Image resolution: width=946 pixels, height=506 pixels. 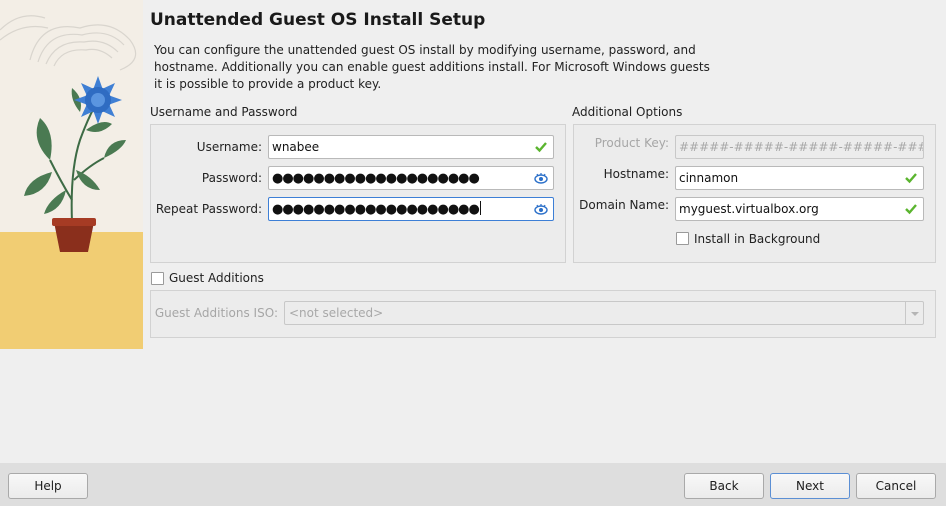 What do you see at coordinates (376, 178) in the screenshot?
I see `password-value: ●●●●●●●●●●●●●●●●●●●●` at bounding box center [376, 178].